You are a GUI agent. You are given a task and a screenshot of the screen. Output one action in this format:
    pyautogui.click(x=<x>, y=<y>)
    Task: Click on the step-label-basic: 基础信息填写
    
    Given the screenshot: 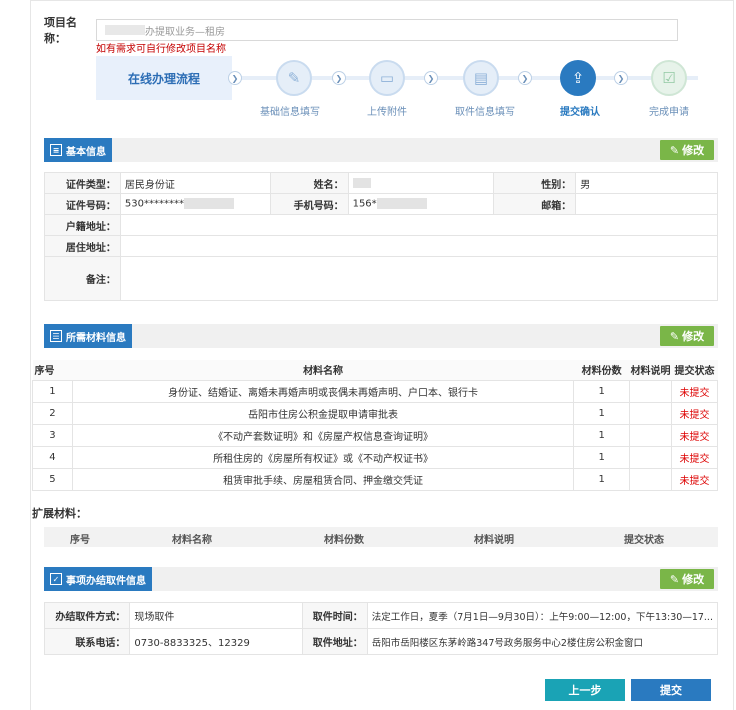 What is the action you would take?
    pyautogui.click(x=290, y=112)
    